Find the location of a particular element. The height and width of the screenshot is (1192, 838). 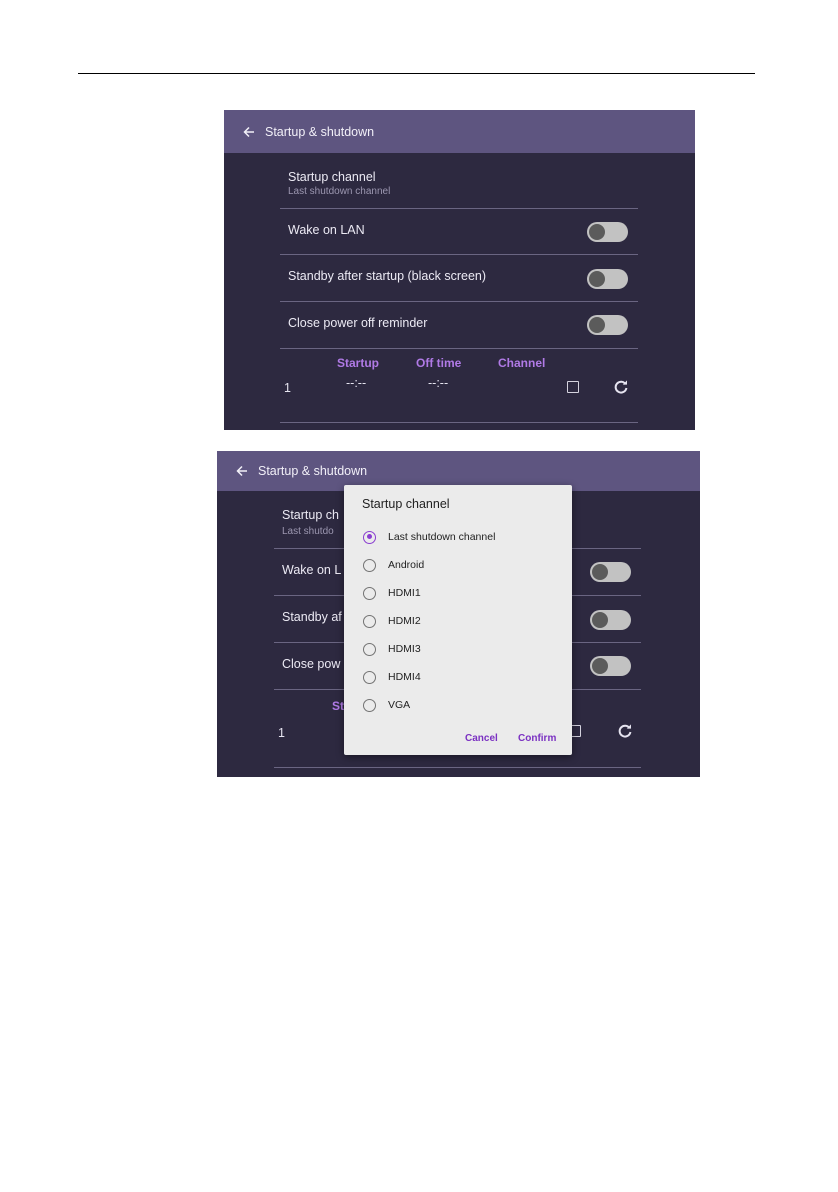

confirm-button: Confirm is located at coordinates (537, 738).